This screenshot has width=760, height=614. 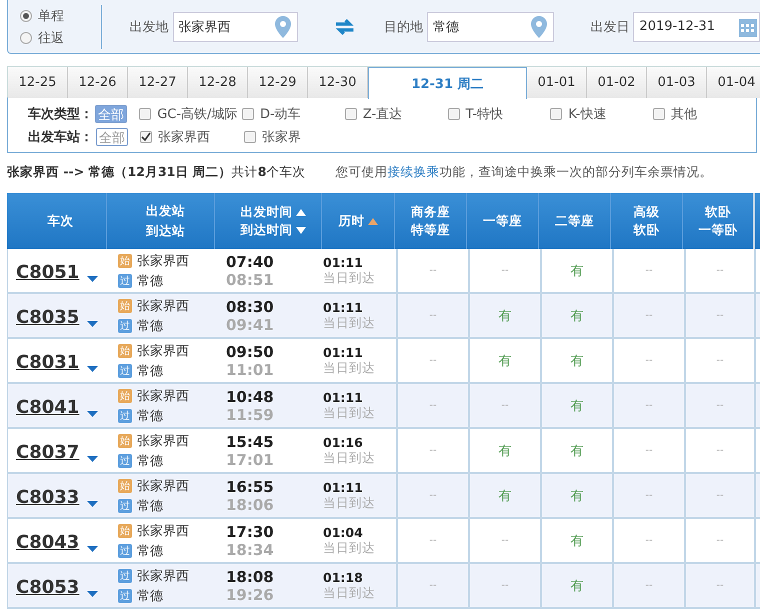 What do you see at coordinates (343, 442) in the screenshot?
I see `duration: 01:16` at bounding box center [343, 442].